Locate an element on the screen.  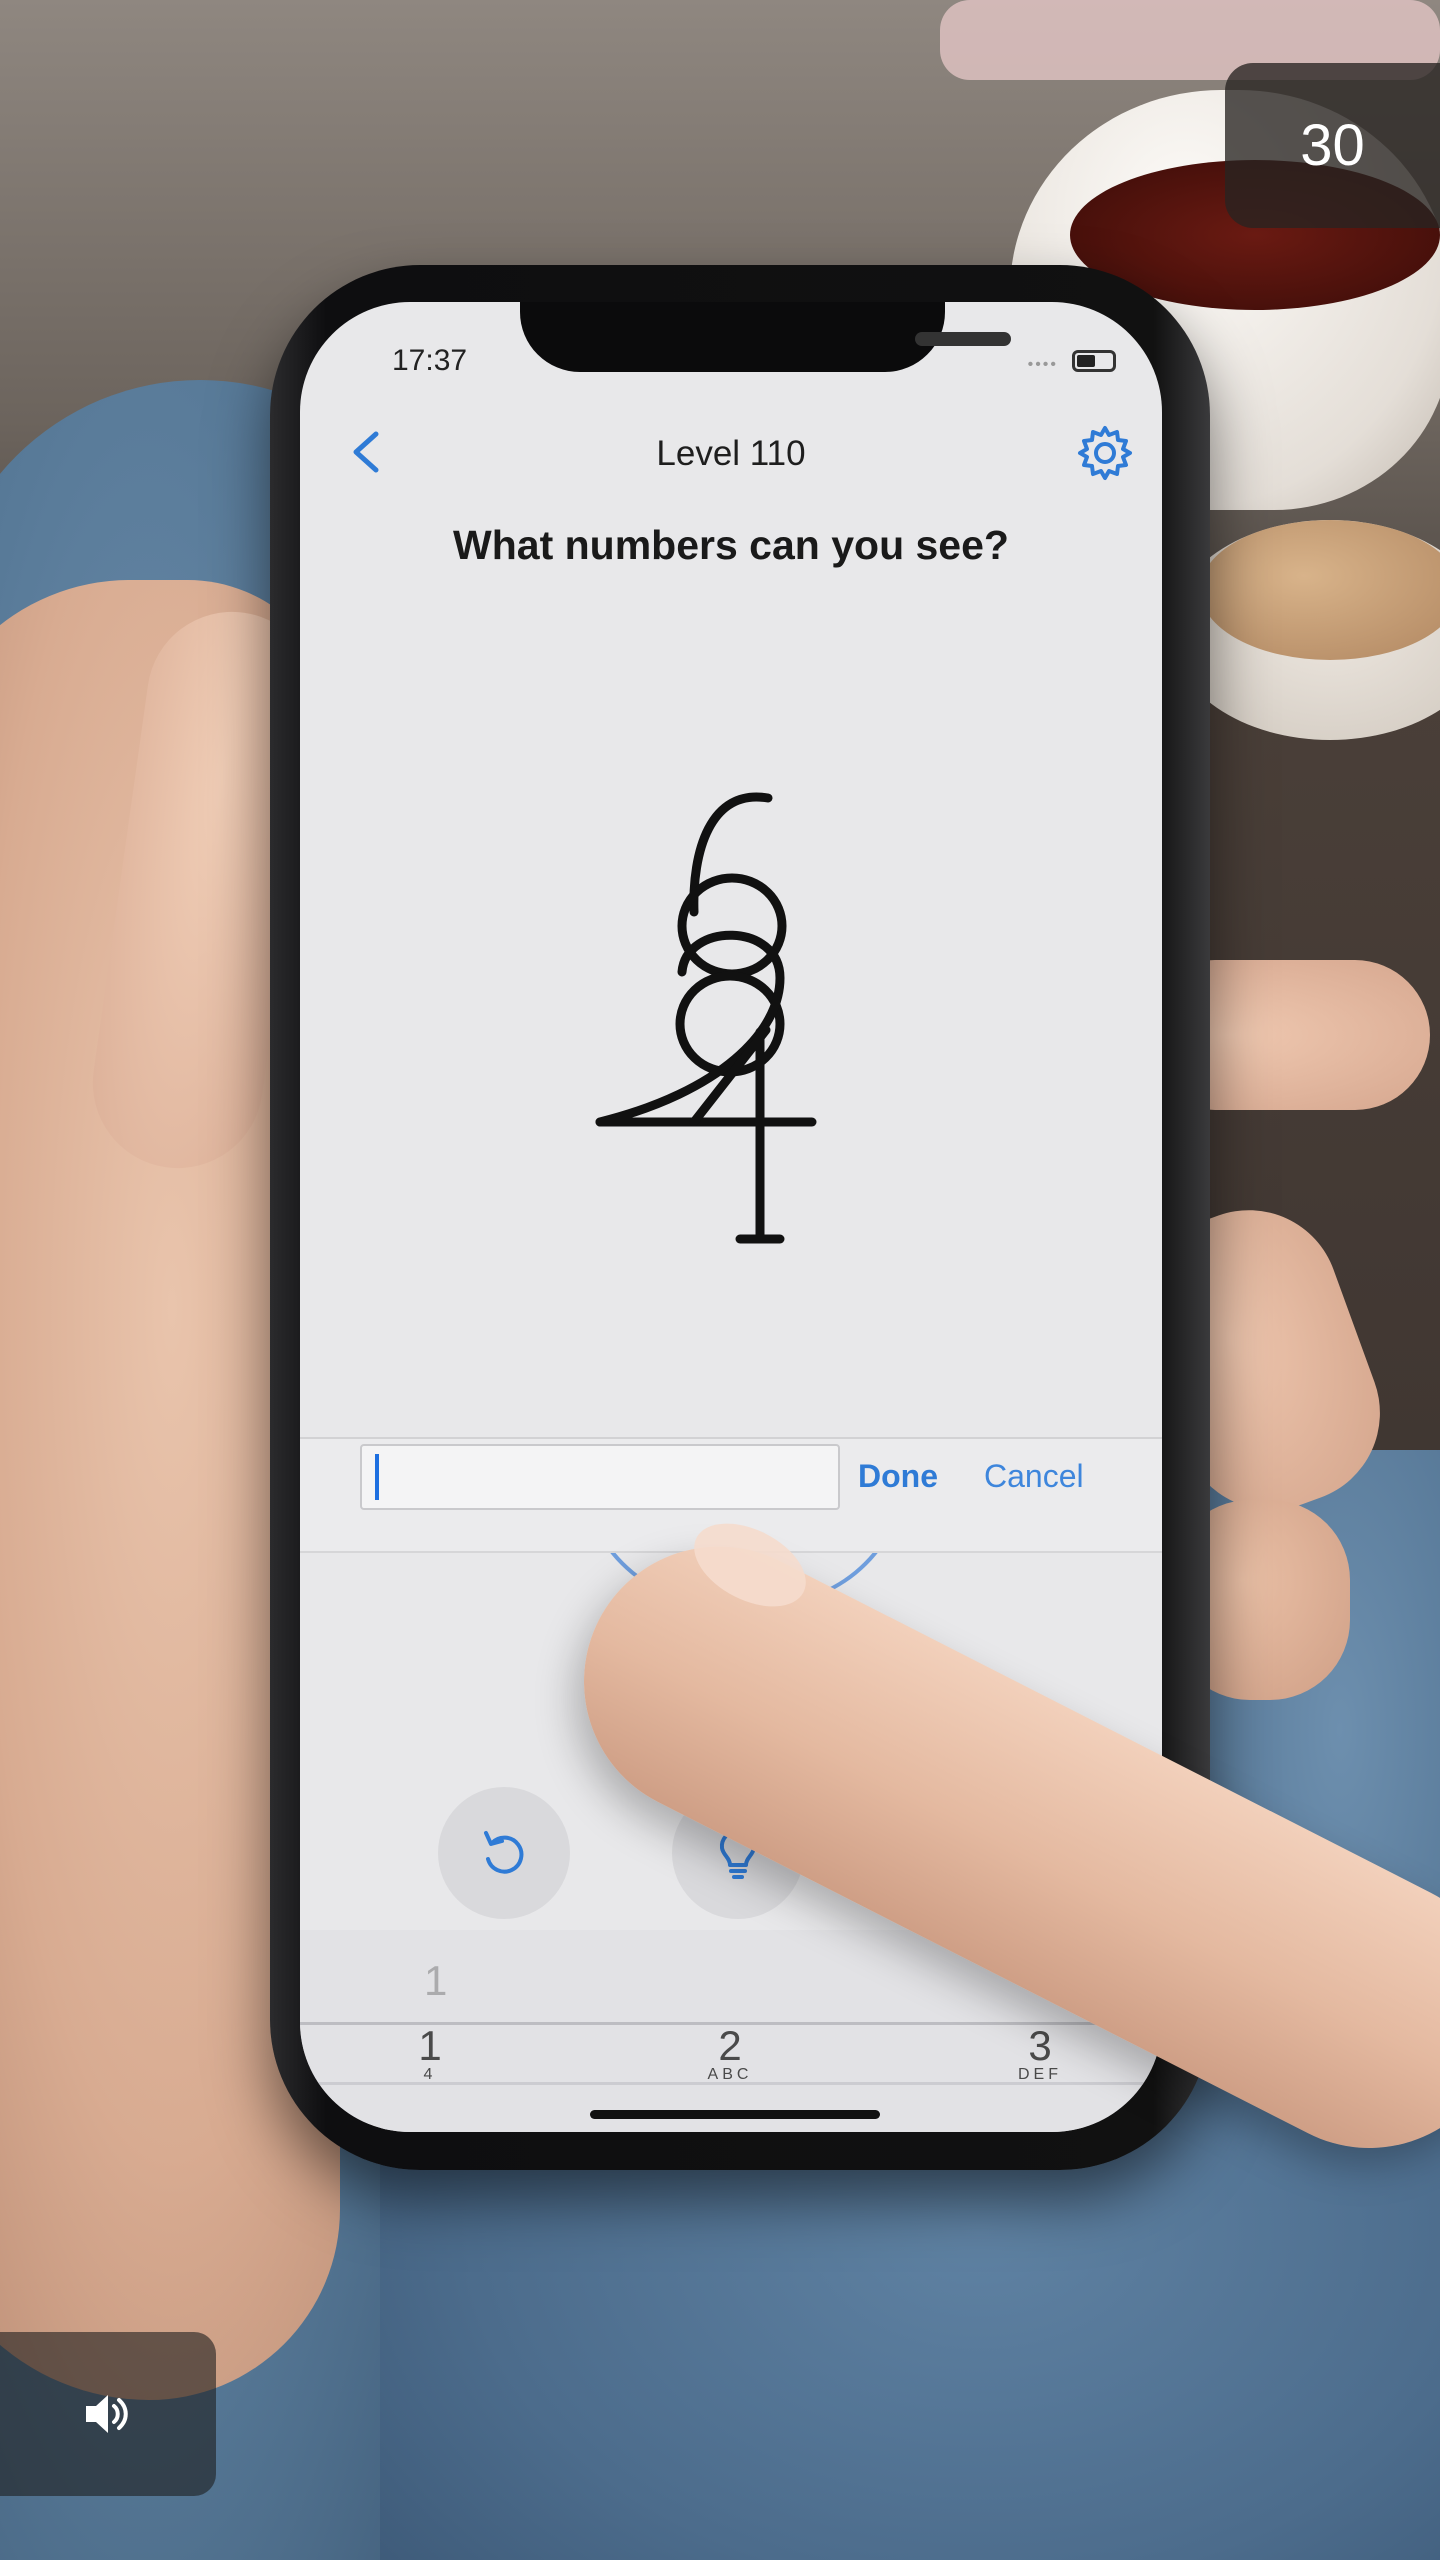
status-time: 17:37 is located at coordinates (430, 360).